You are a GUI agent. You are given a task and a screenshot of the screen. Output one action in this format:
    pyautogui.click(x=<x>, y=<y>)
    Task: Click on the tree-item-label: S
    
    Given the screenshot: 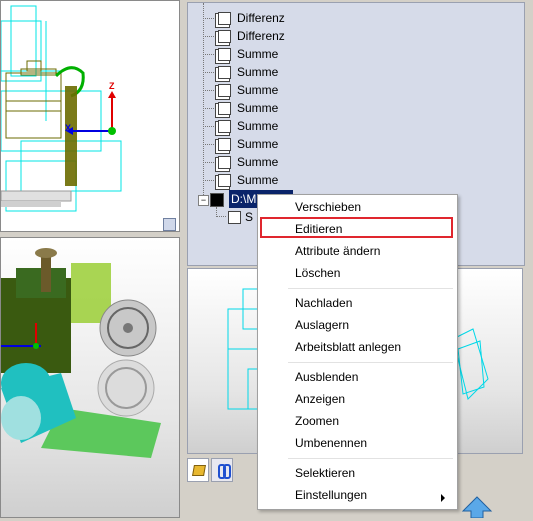 What is the action you would take?
    pyautogui.click(x=249, y=217)
    